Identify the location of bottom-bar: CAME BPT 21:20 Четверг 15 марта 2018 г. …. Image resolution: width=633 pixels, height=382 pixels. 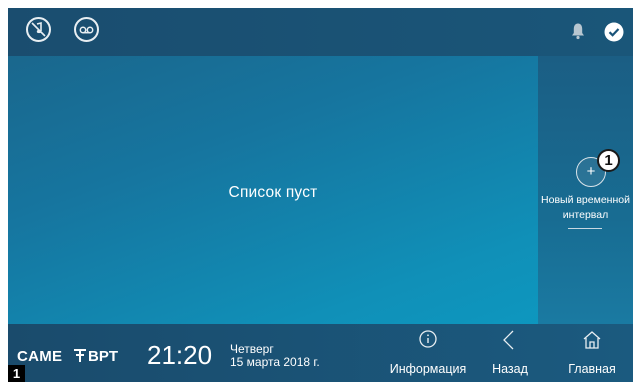
(320, 353).